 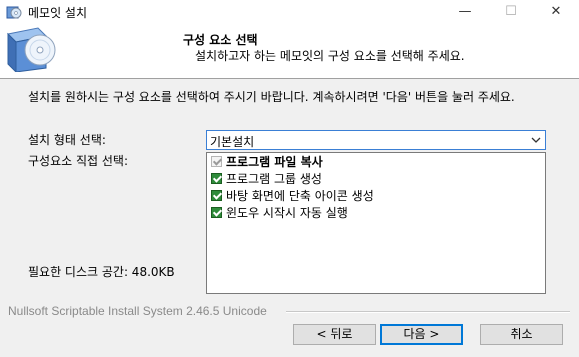 I want to click on back-button: < 뒤로, so click(x=334, y=334).